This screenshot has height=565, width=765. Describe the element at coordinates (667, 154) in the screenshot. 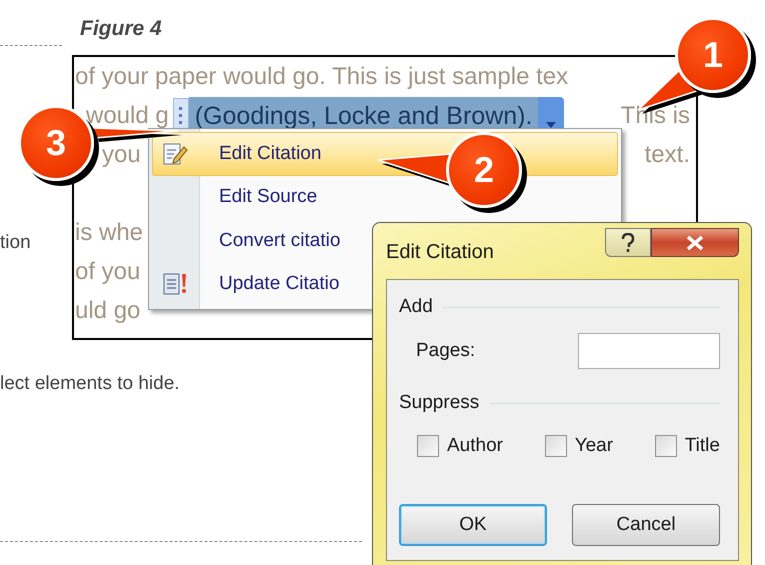

I see `document-text: text.` at that location.